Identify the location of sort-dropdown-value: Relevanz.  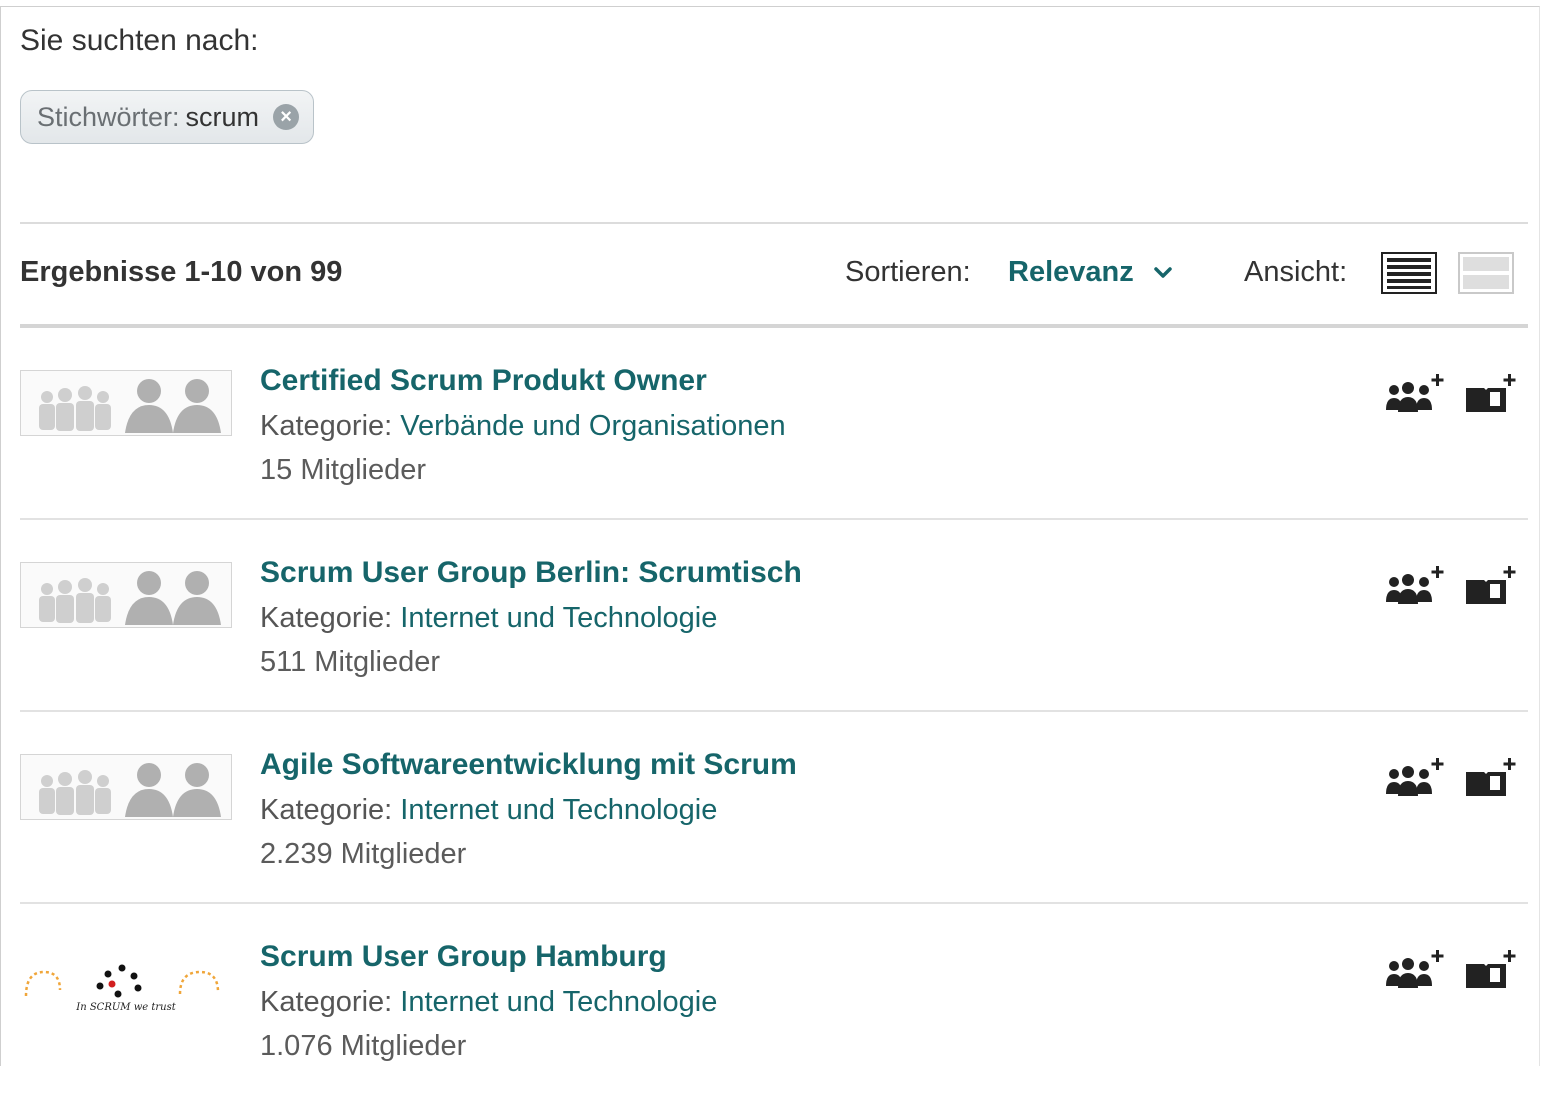
(1071, 272).